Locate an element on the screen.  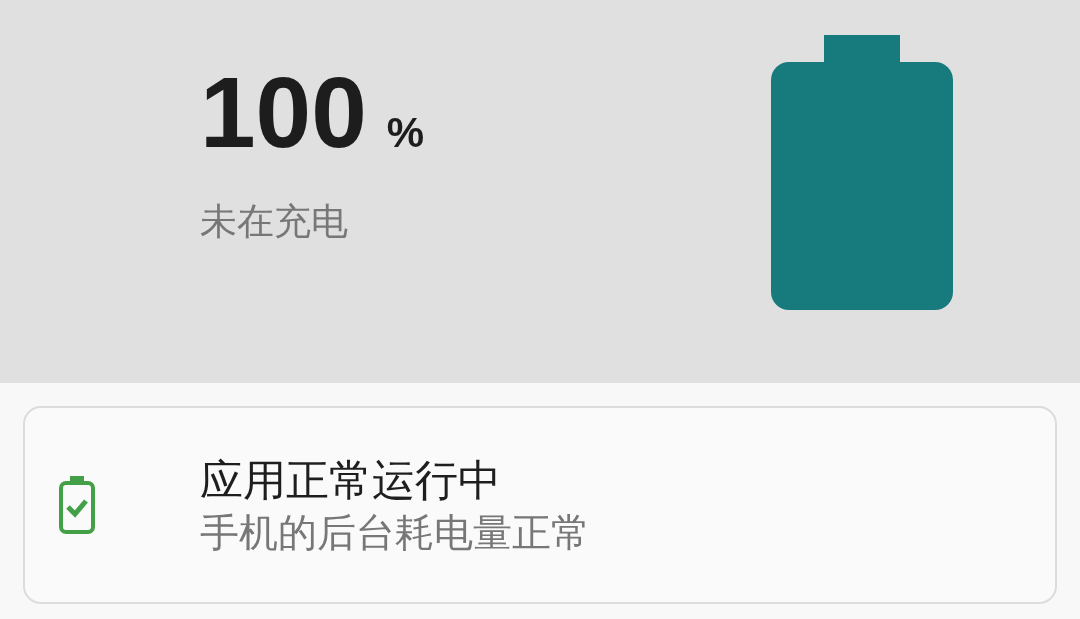
card-title: 应用正常运行中 is located at coordinates (351, 480).